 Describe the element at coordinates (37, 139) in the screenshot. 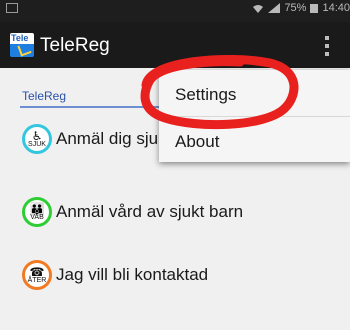

I see `person-cane-icon: ♿ SJUK` at that location.